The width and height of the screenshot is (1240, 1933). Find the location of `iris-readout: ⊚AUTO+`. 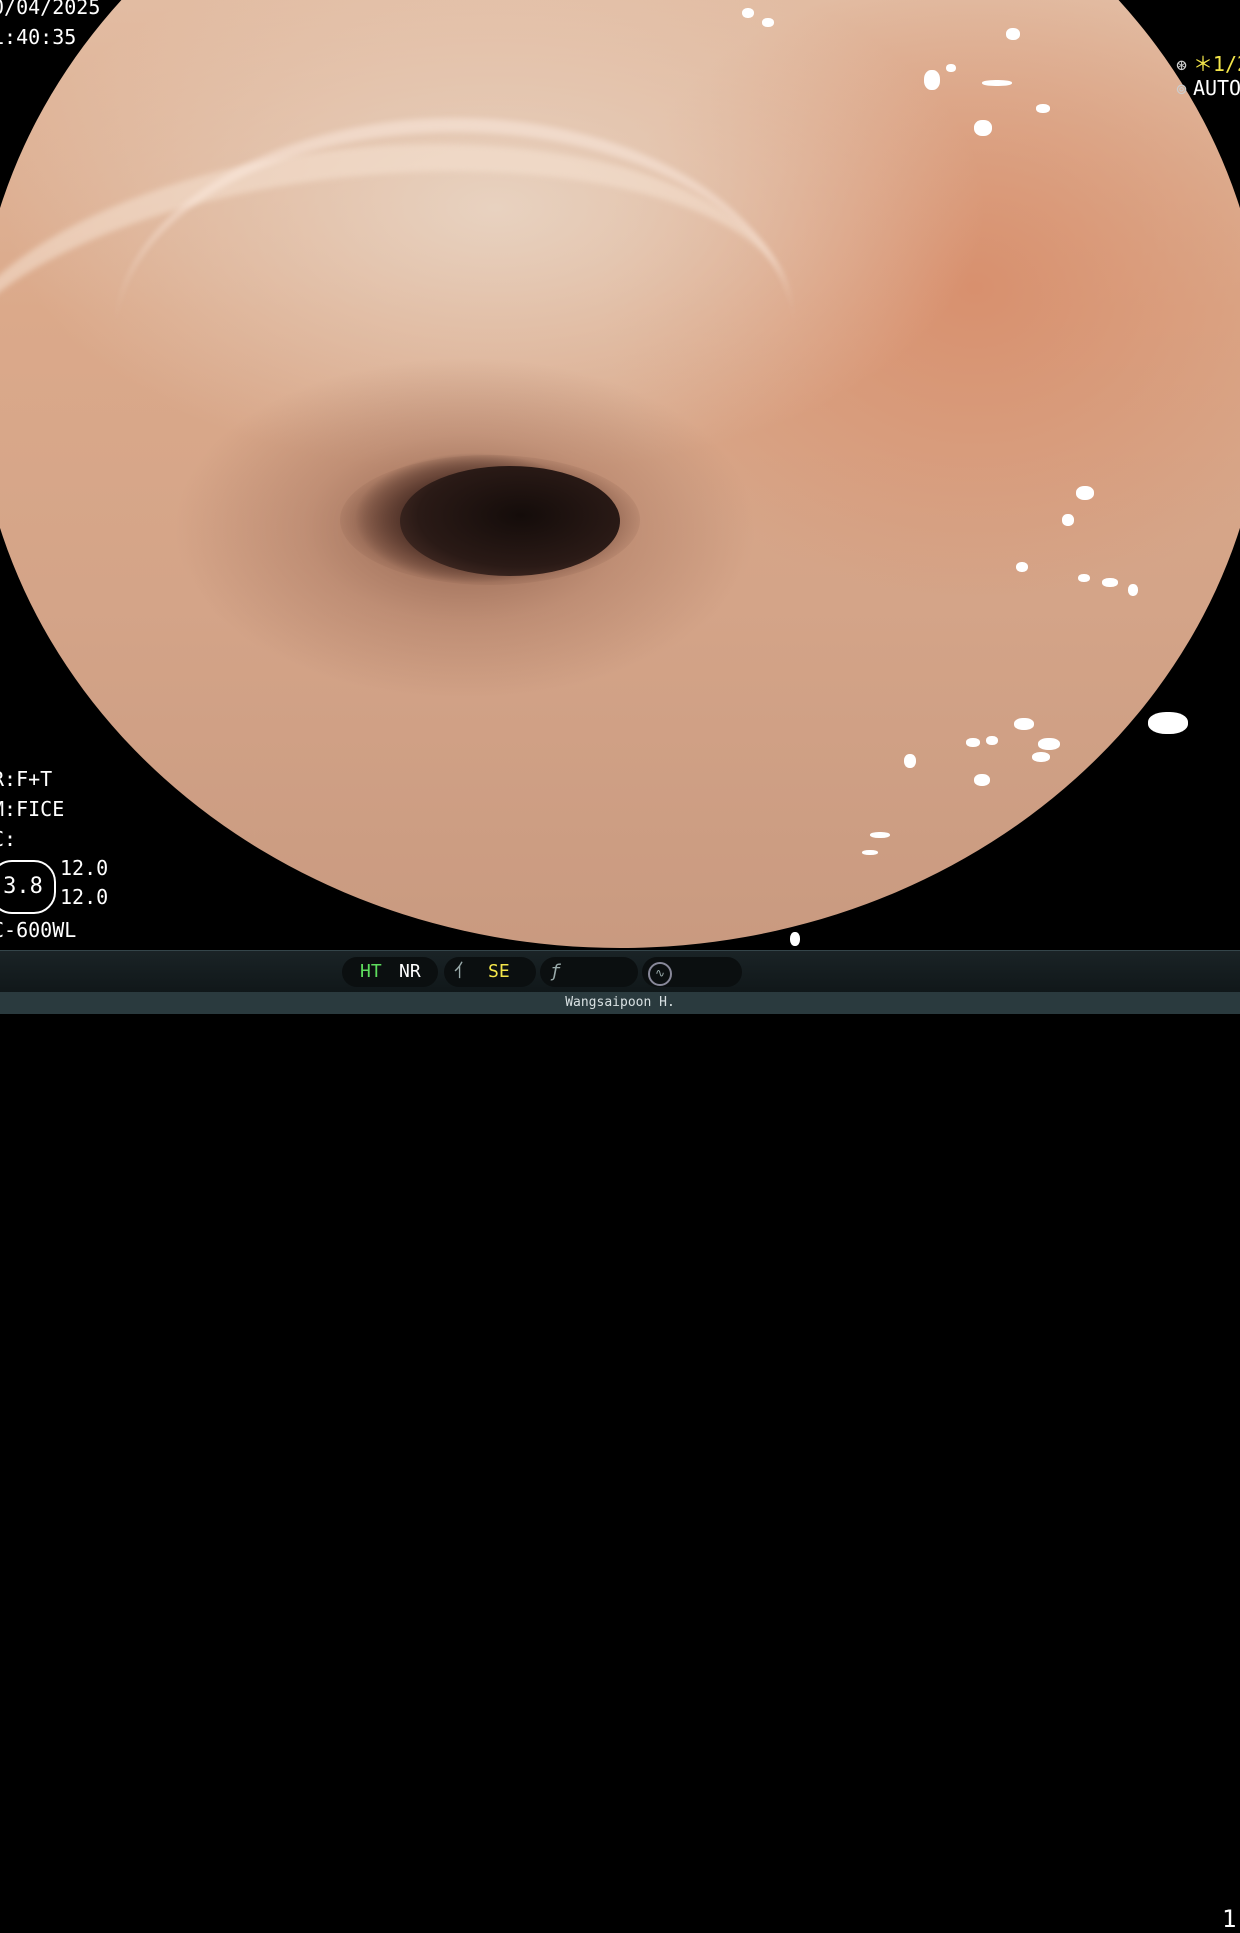

iris-readout: ⊚AUTO+ is located at coordinates (1196, 76).